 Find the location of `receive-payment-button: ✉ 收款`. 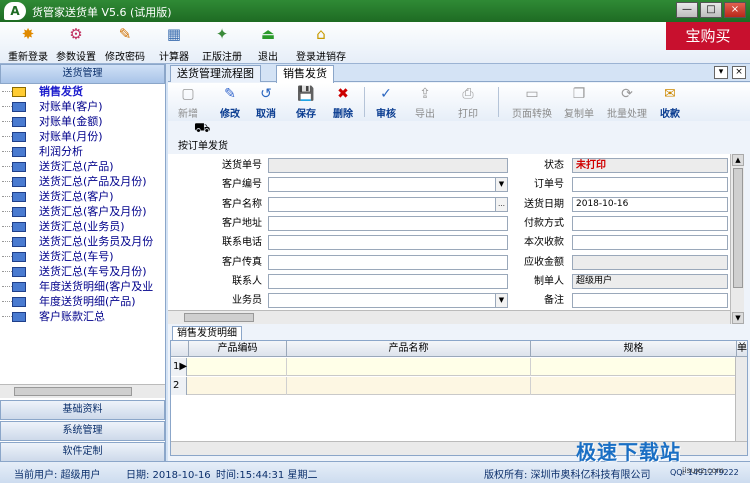

receive-payment-button: ✉ 收款 is located at coordinates (670, 102).